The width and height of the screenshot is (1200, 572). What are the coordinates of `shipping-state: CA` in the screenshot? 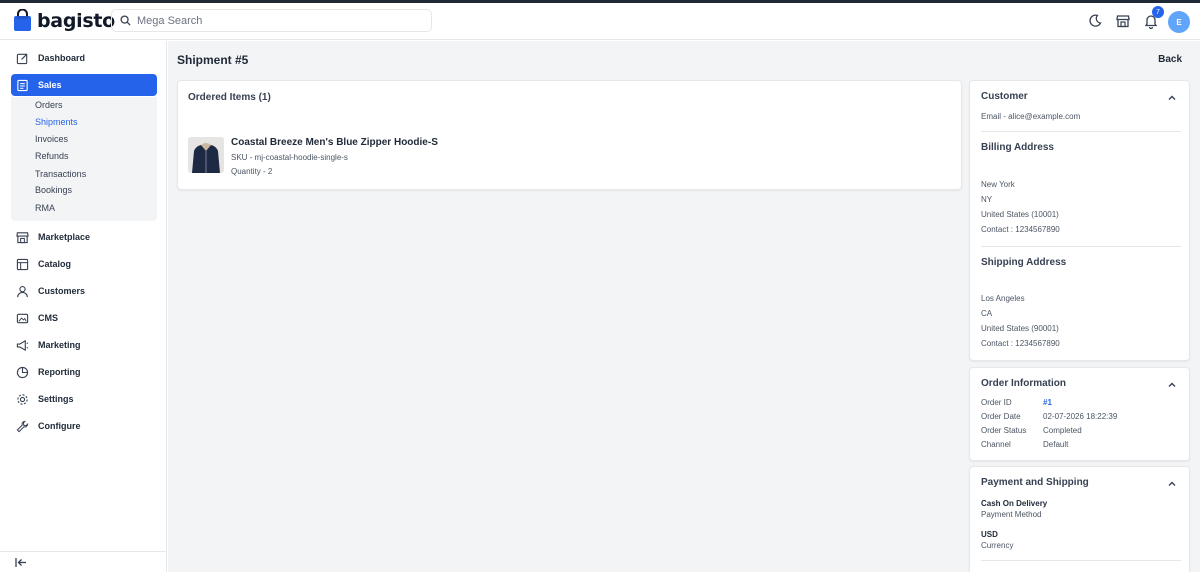 It's located at (987, 313).